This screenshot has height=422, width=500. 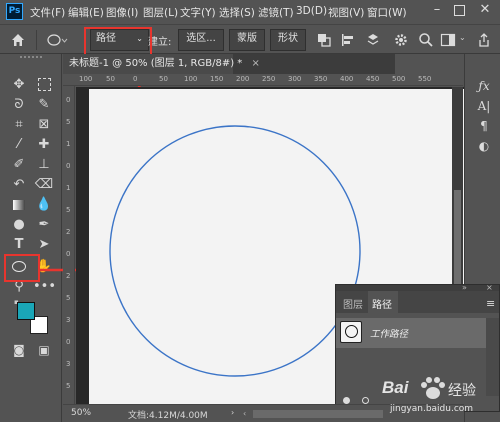 I want to click on path-thumbnail-ellipse, so click(x=351, y=331).